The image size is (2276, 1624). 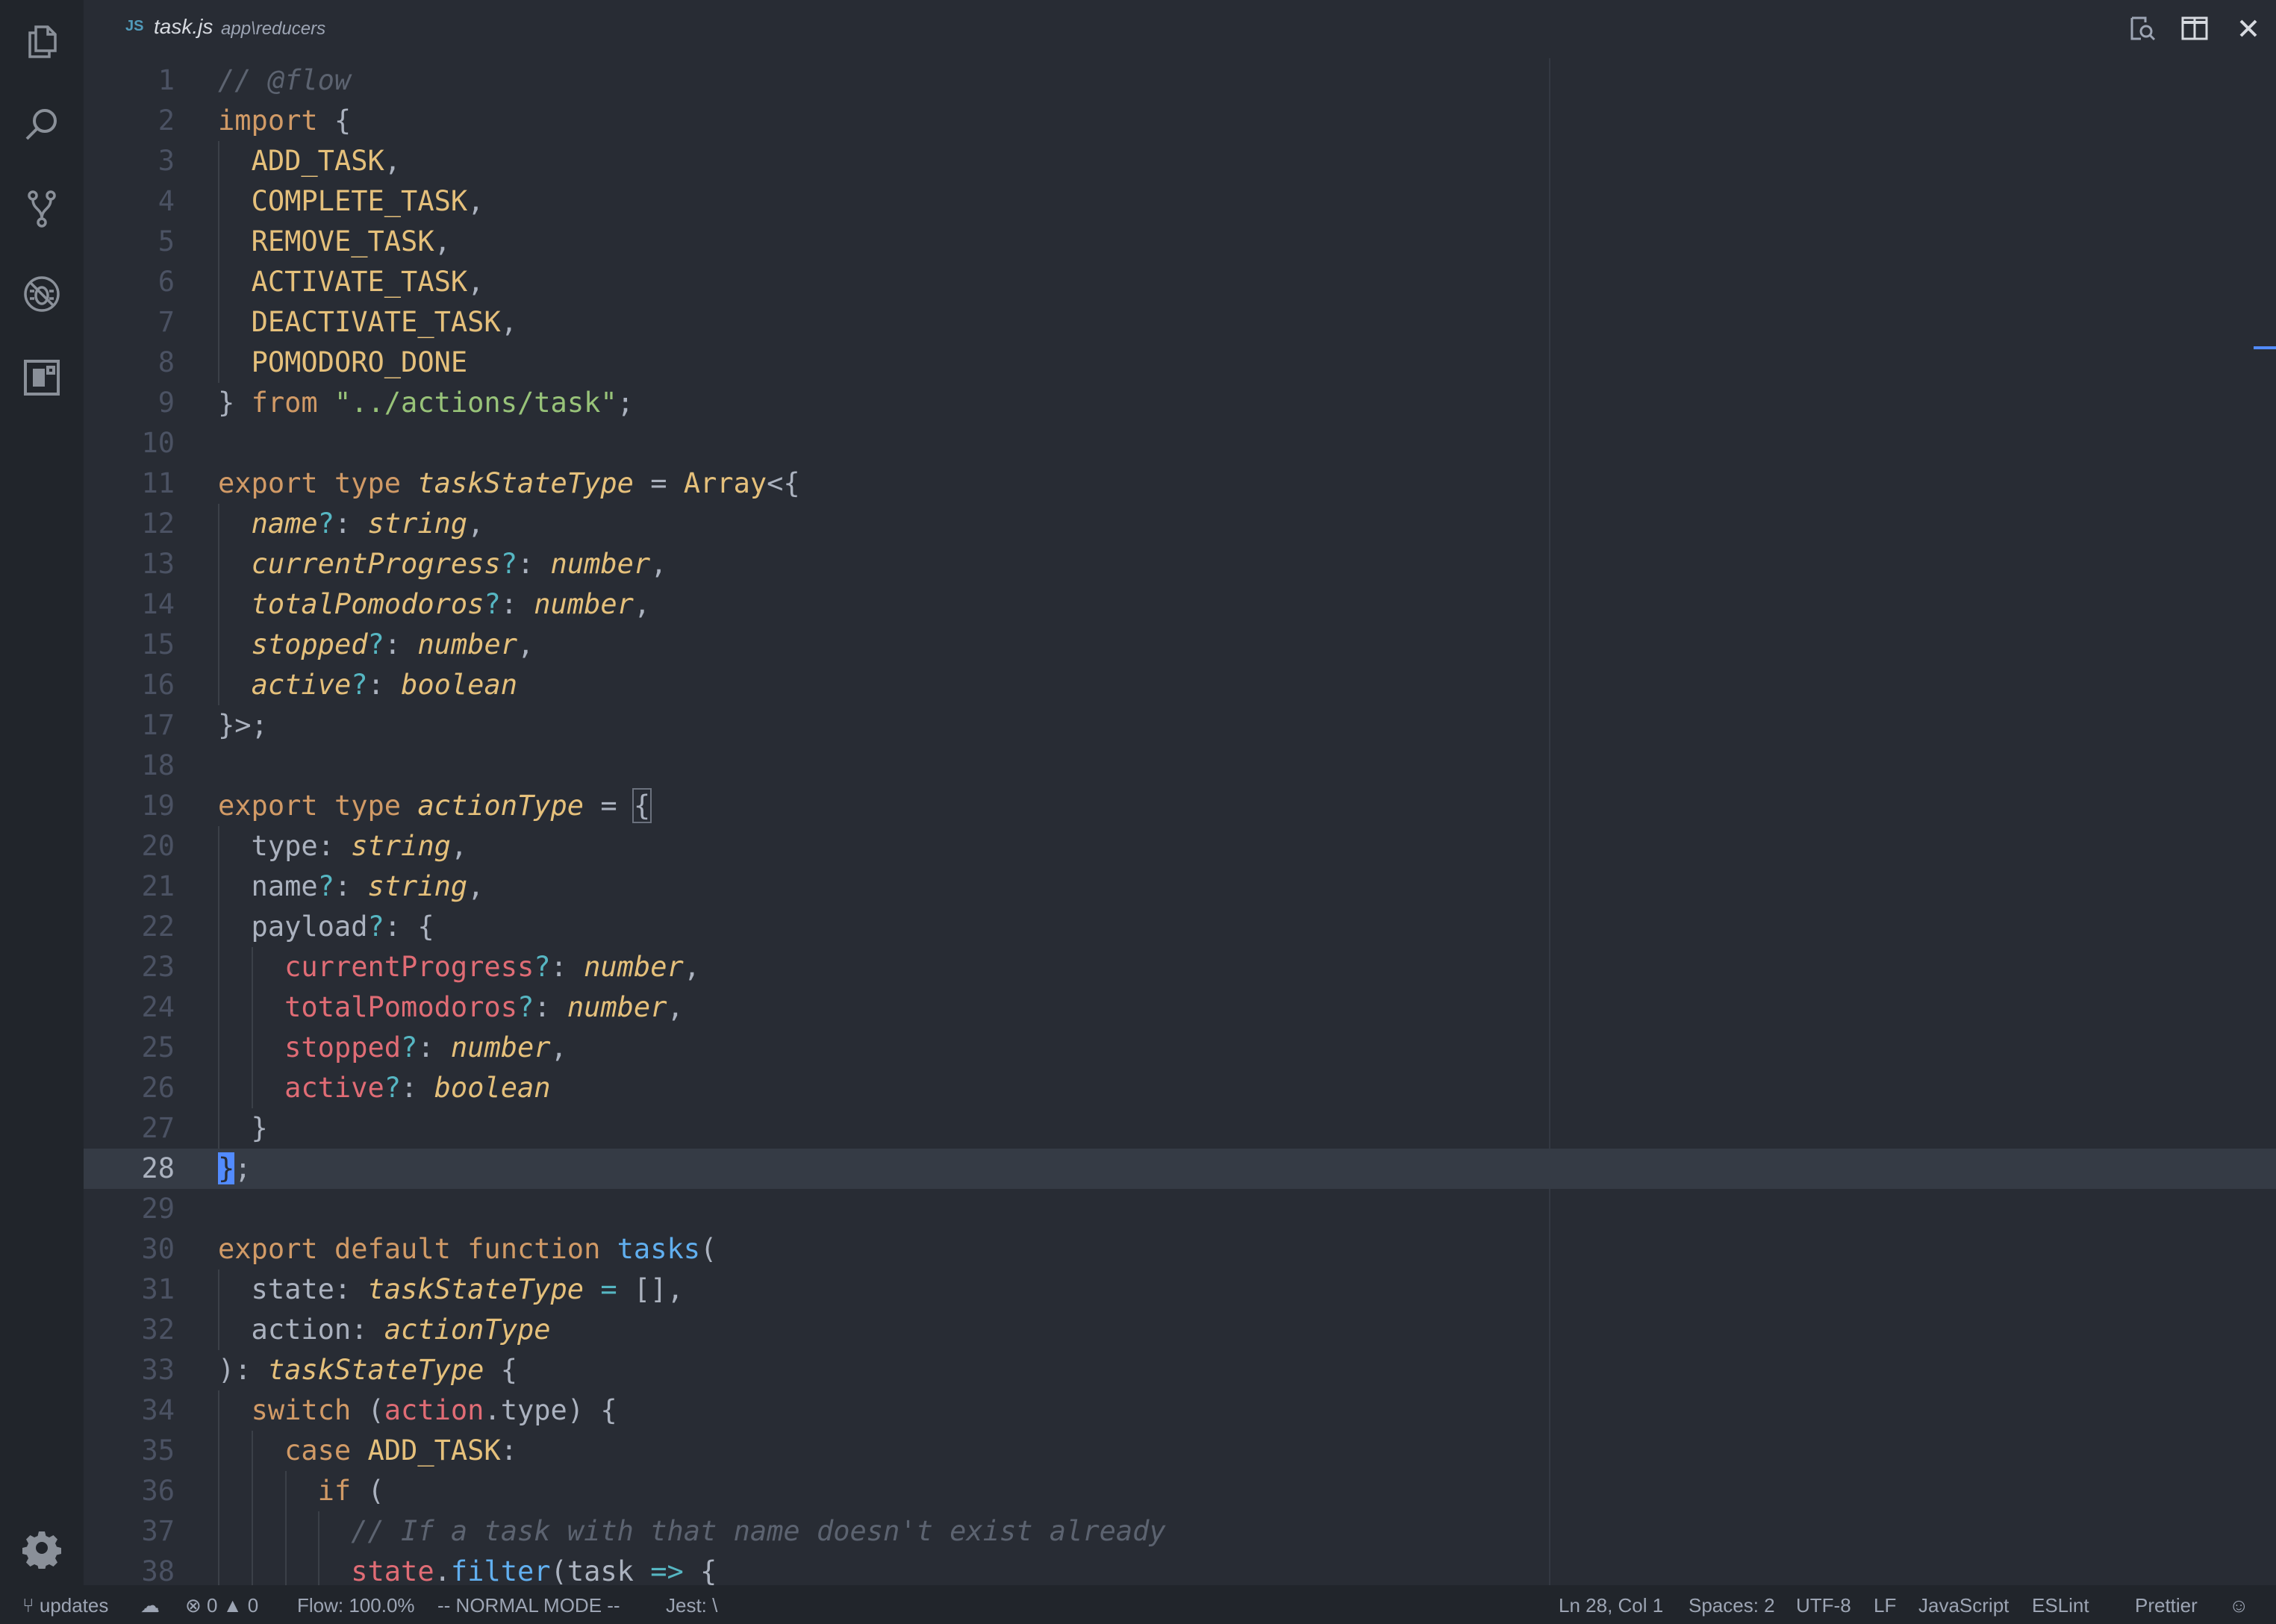 What do you see at coordinates (1180, 1048) in the screenshot?
I see `code-line: 25 stopped?: number,` at bounding box center [1180, 1048].